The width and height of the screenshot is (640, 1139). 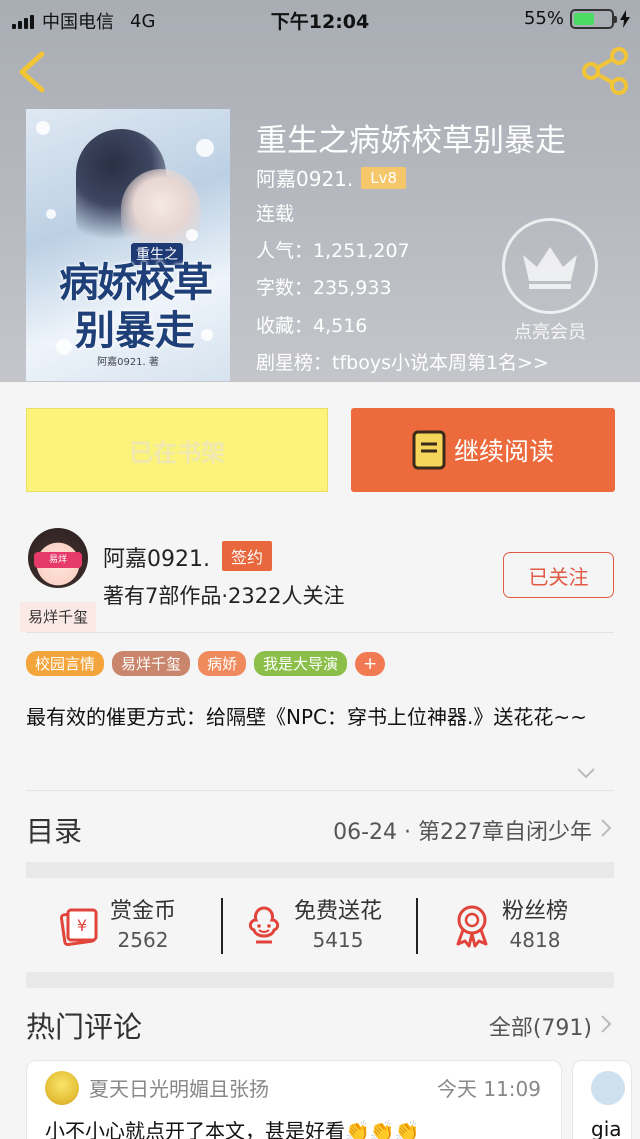 I want to click on free-flower-count: 5415, so click(x=338, y=940).